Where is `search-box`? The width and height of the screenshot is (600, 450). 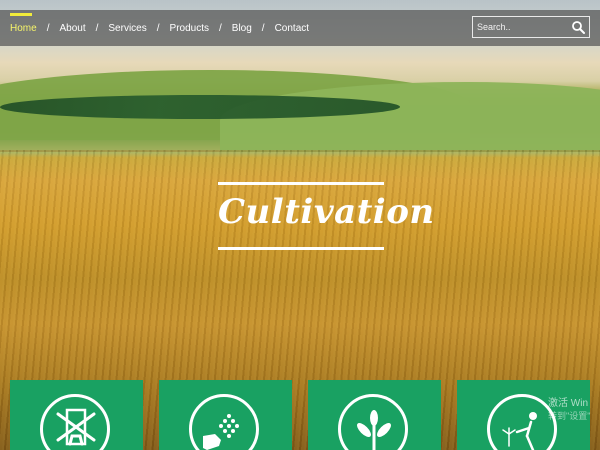
search-box is located at coordinates (531, 27).